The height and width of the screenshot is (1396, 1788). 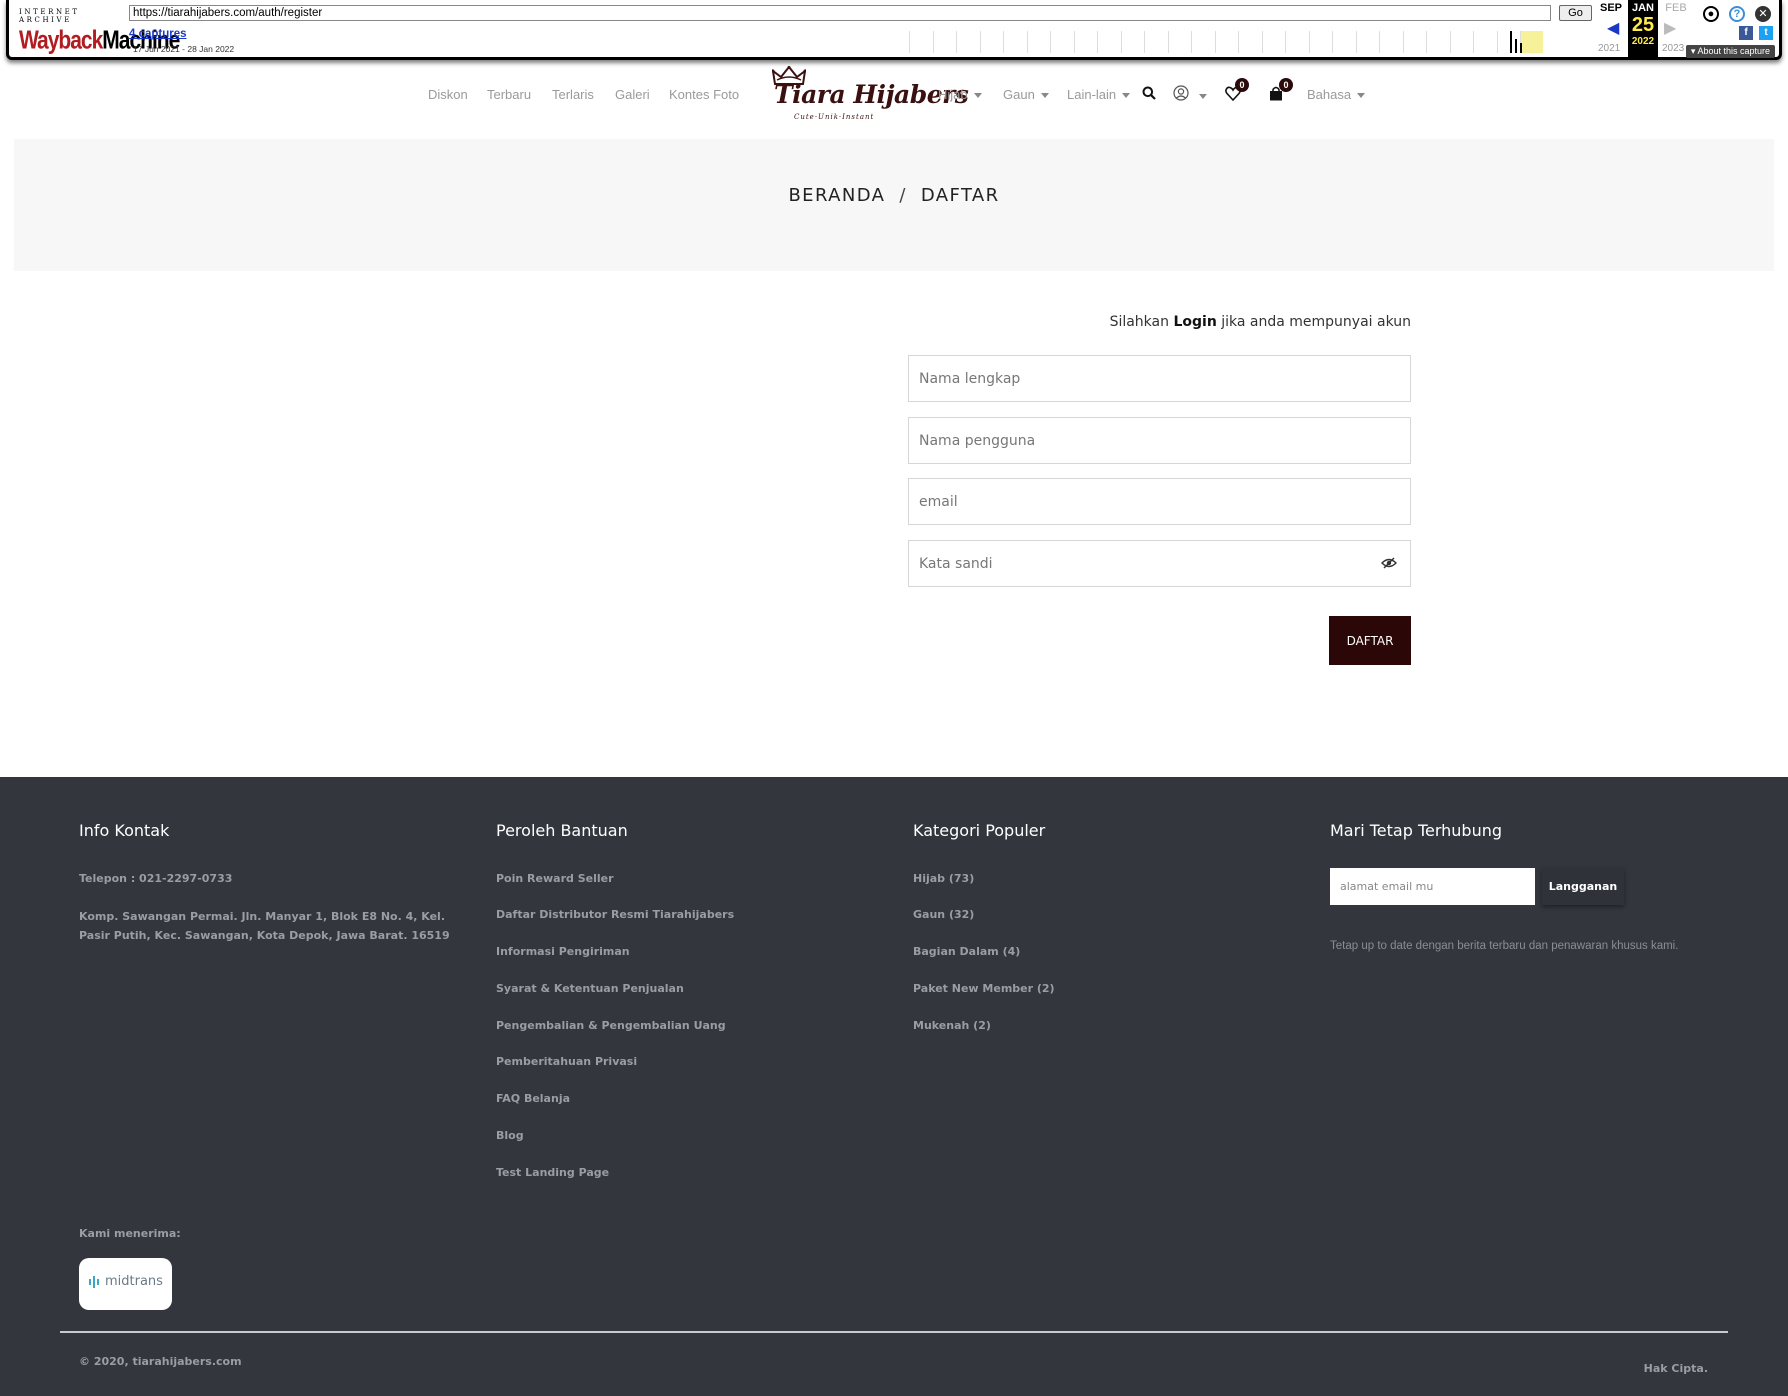 What do you see at coordinates (1575, 13) in the screenshot?
I see `wayback-go-button: Go` at bounding box center [1575, 13].